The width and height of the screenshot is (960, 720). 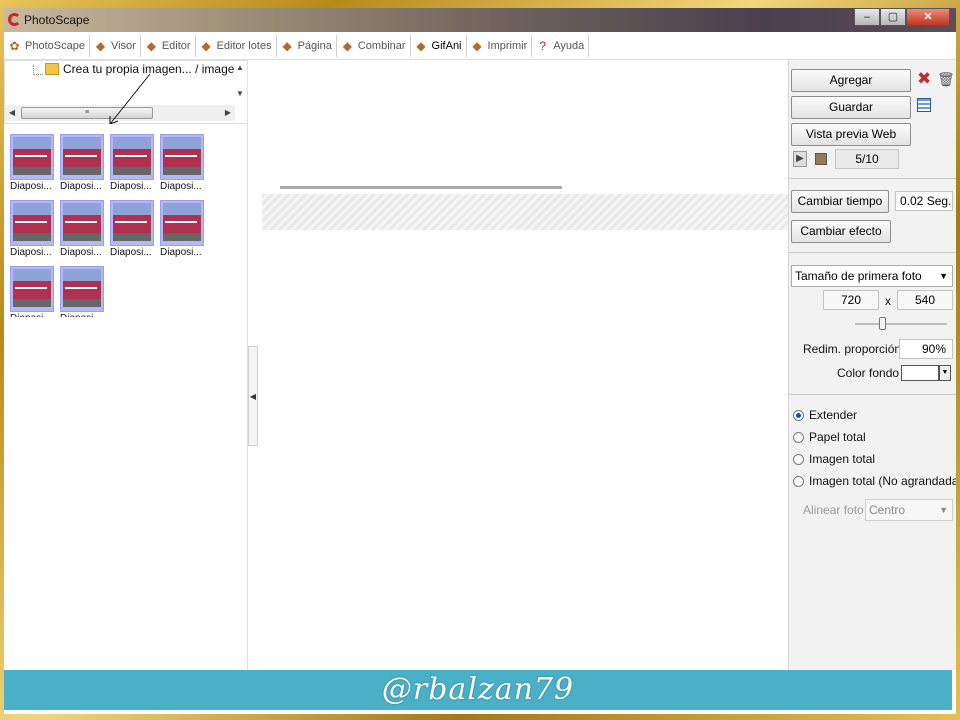 I want to click on page-icon: ◆, so click(x=287, y=45).